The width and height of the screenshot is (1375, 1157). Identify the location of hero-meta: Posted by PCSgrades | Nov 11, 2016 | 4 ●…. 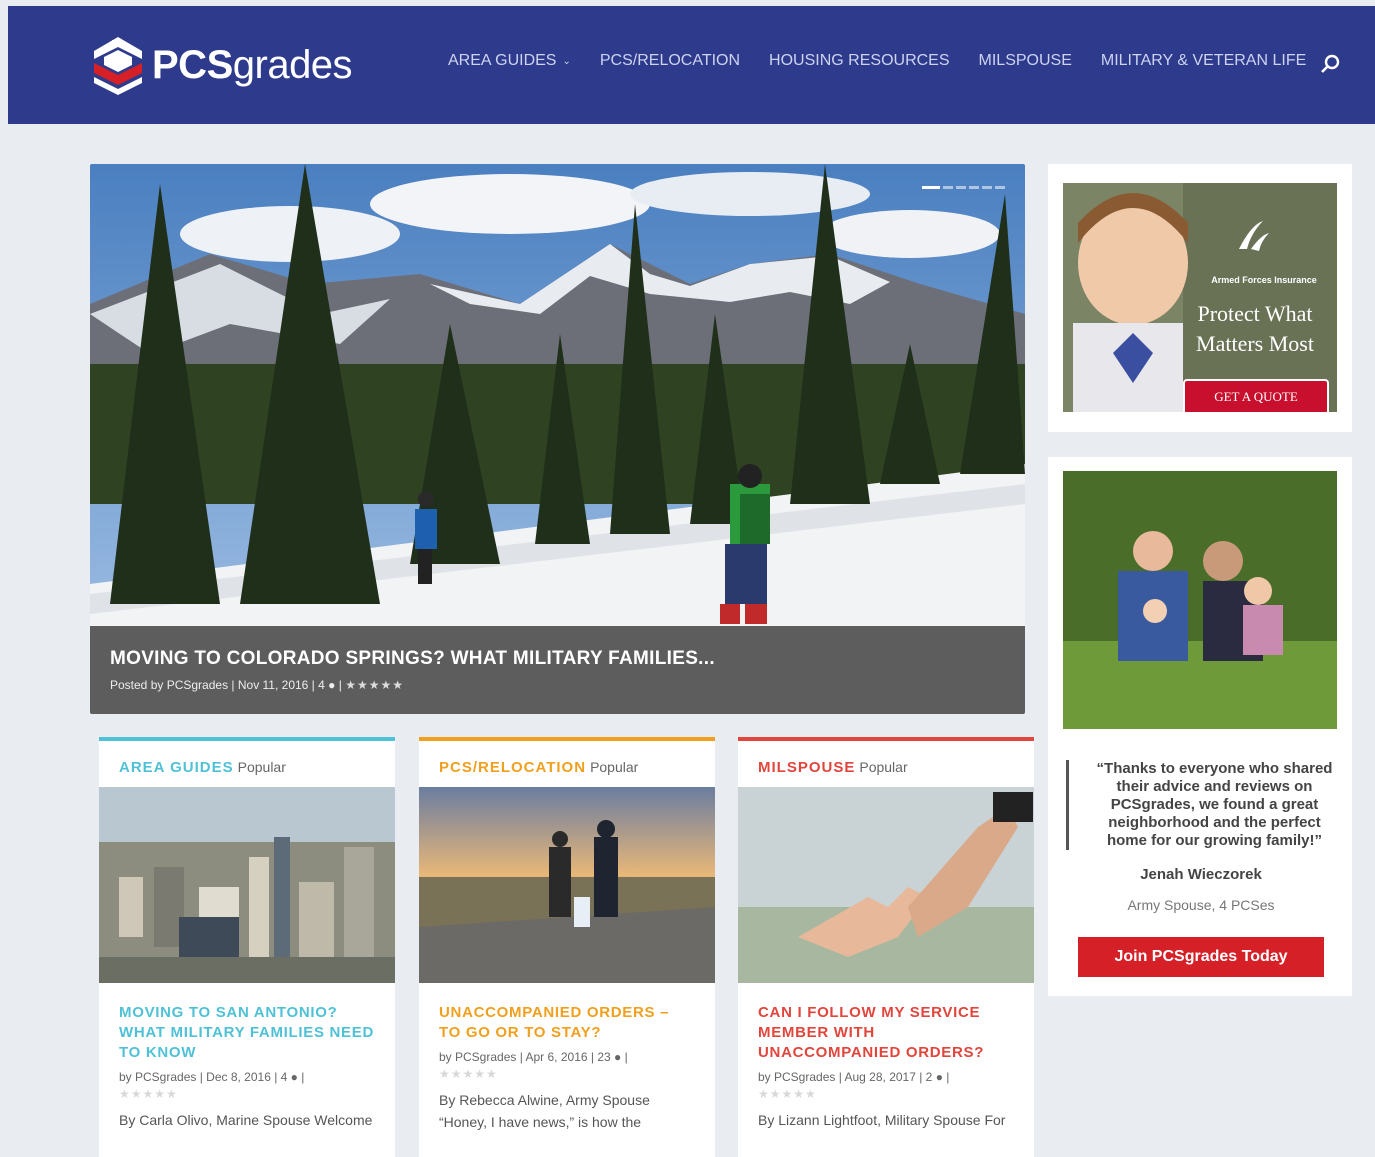
(557, 685).